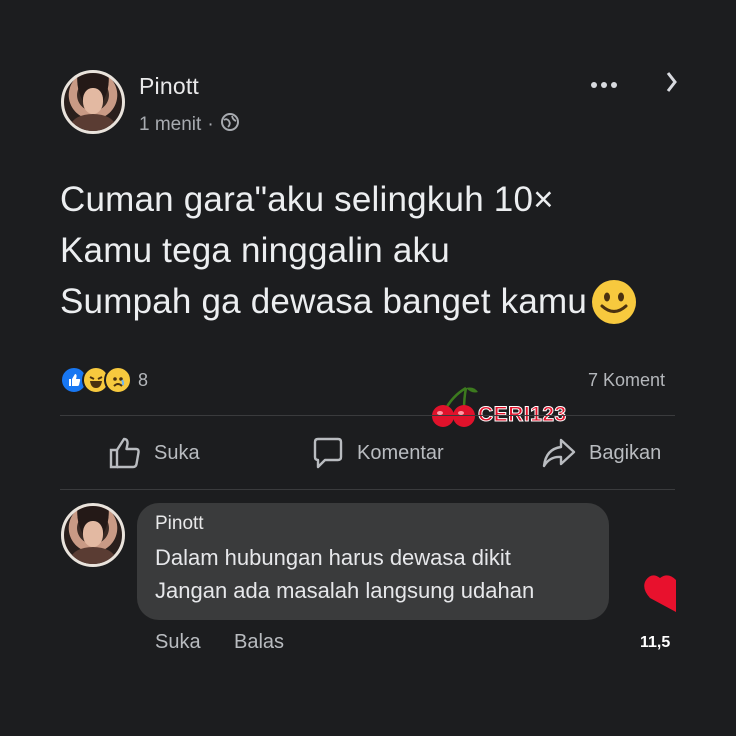 Image resolution: width=736 pixels, height=736 pixels. I want to click on cherry-icon, so click(455, 408).